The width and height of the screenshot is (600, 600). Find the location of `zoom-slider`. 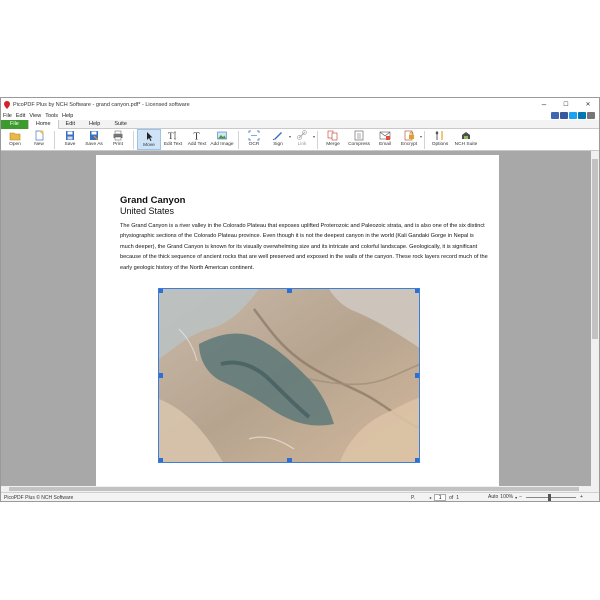

zoom-slider is located at coordinates (551, 497).